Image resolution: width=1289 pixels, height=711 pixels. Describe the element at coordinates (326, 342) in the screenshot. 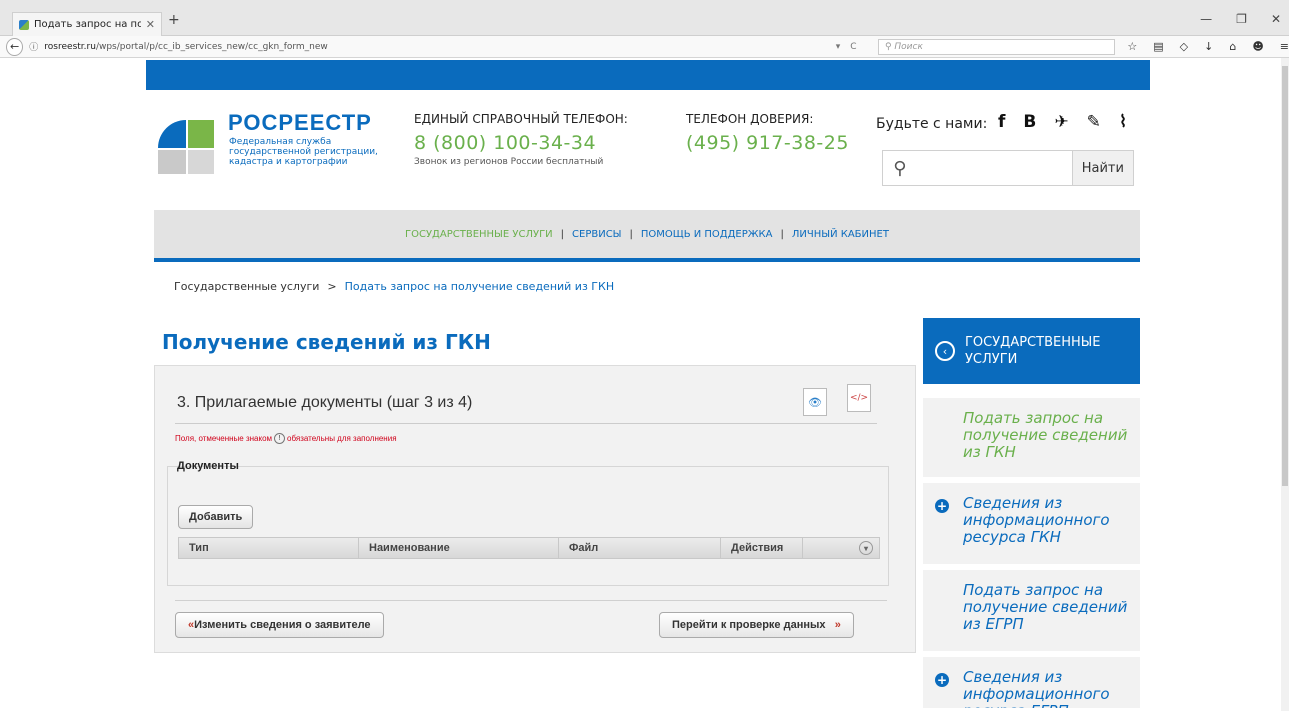

I see `page-title: Получение сведений из ГКН` at that location.